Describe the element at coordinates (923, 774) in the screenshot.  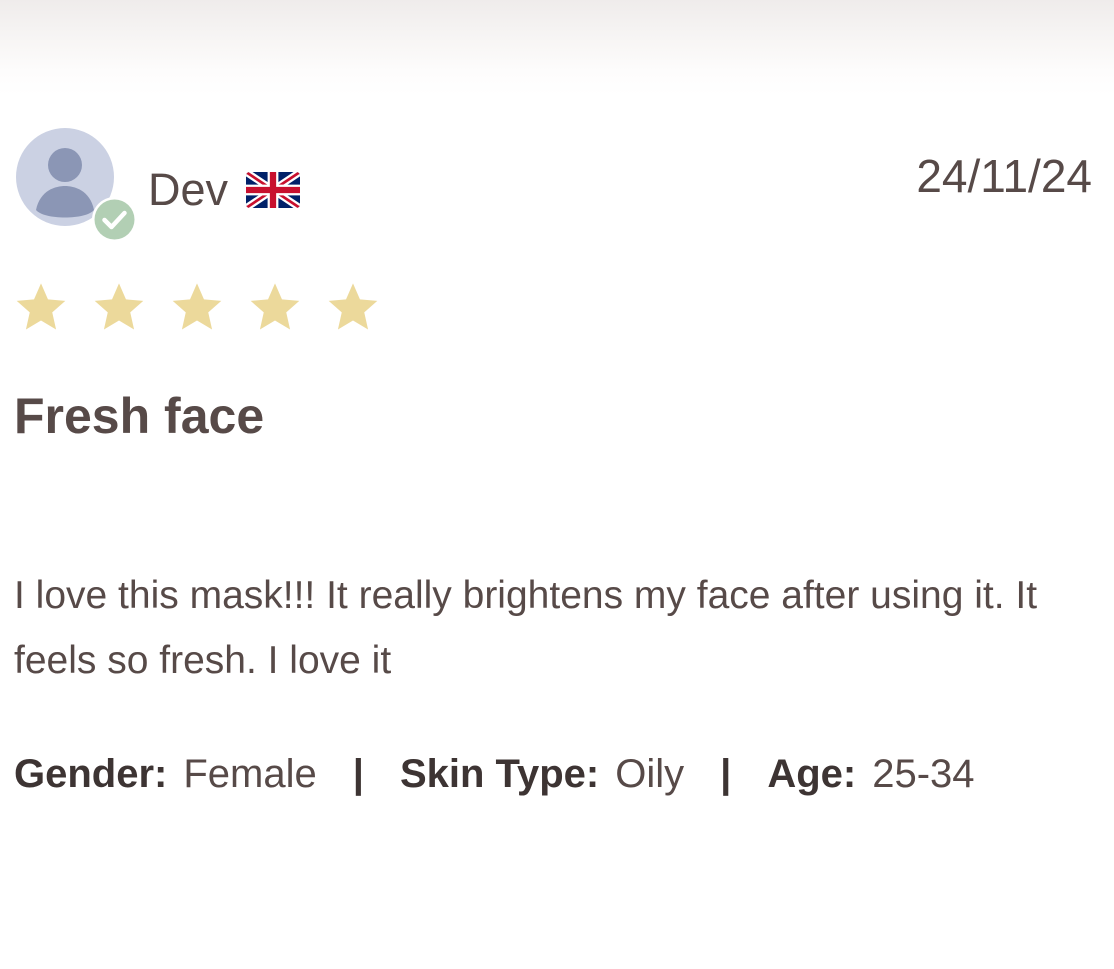
I see `age-value: 25-34` at that location.